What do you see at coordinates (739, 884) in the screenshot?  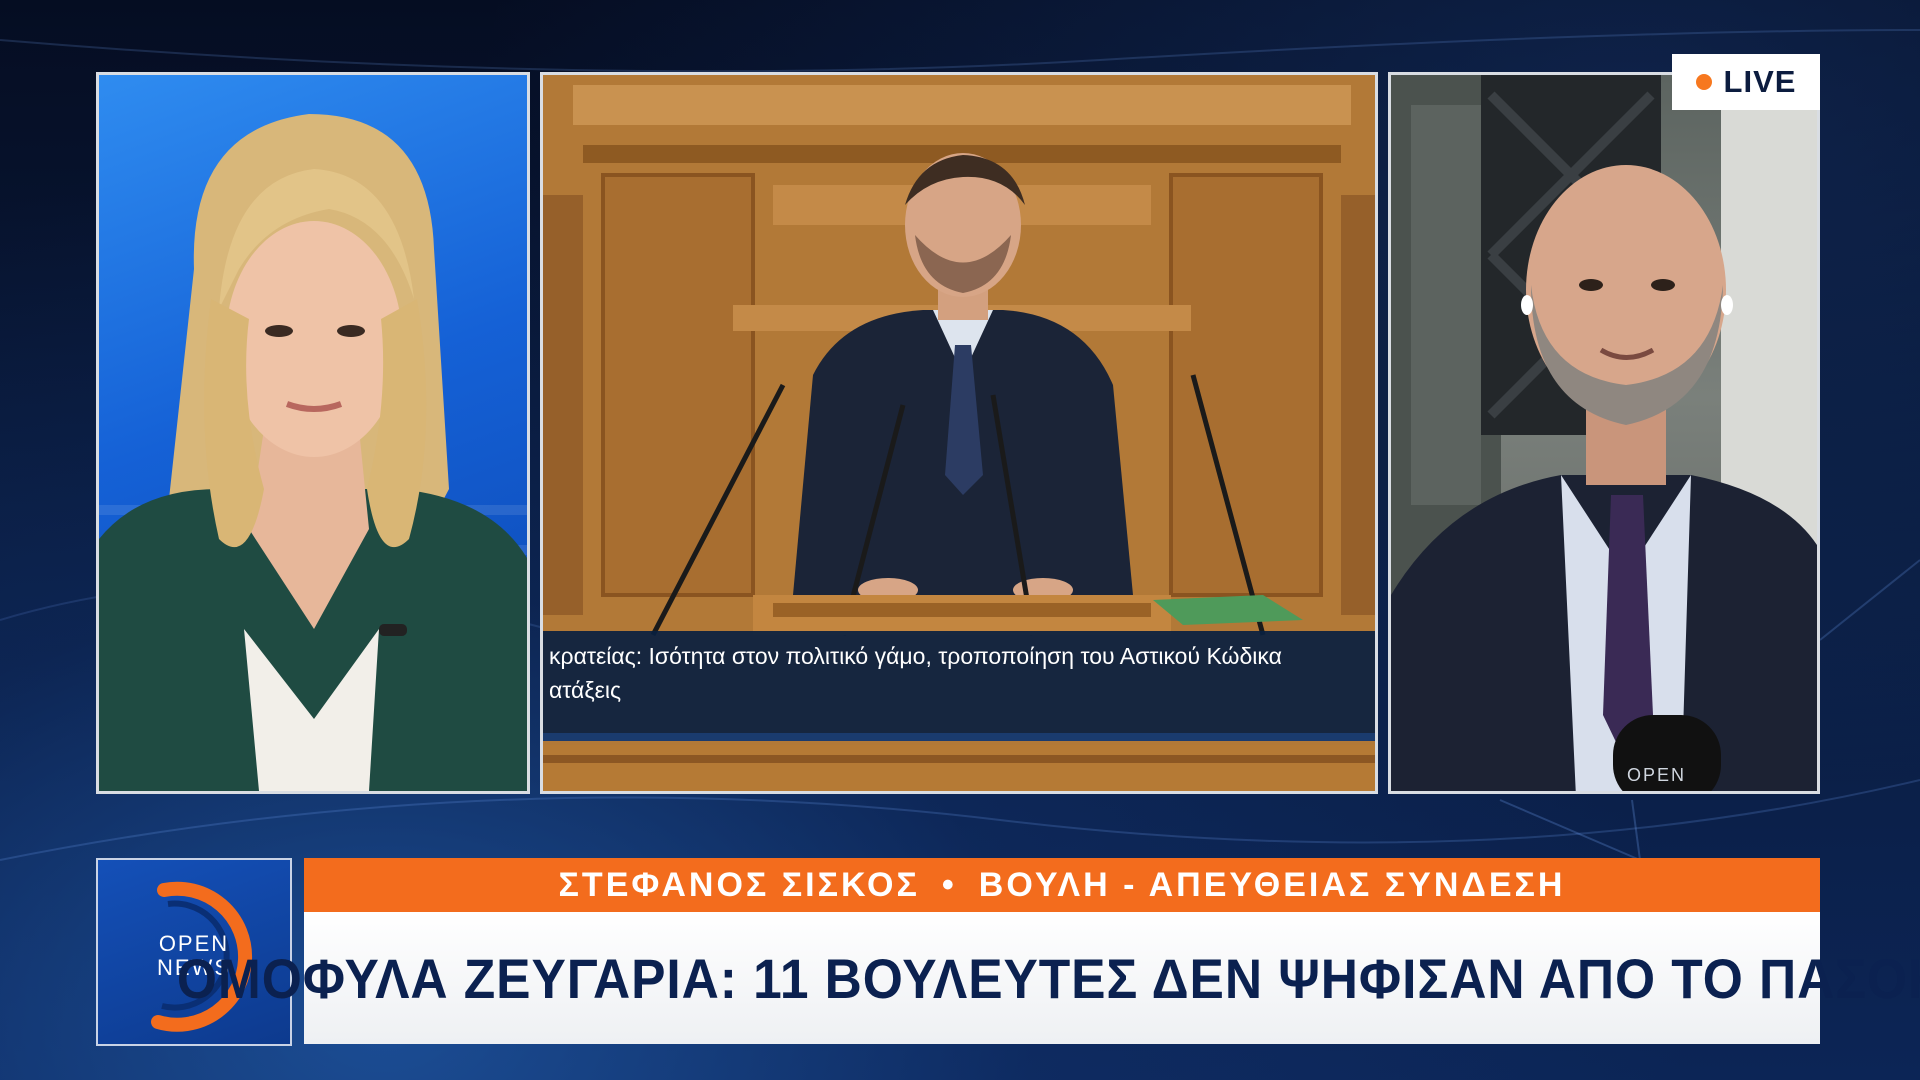 I see `reporter-name: ΣΤΕΦΑΝΟΣ ΣΙΣΚΟΣ` at bounding box center [739, 884].